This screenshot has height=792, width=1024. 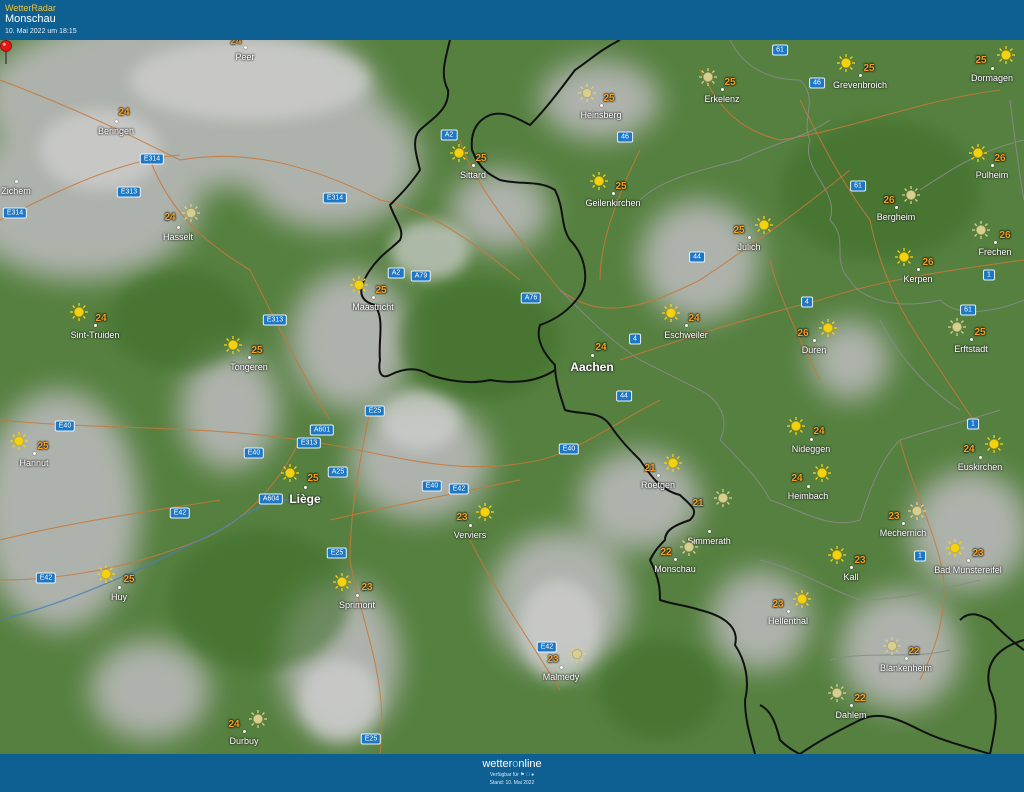 What do you see at coordinates (749, 247) in the screenshot?
I see `city-name: Julich` at bounding box center [749, 247].